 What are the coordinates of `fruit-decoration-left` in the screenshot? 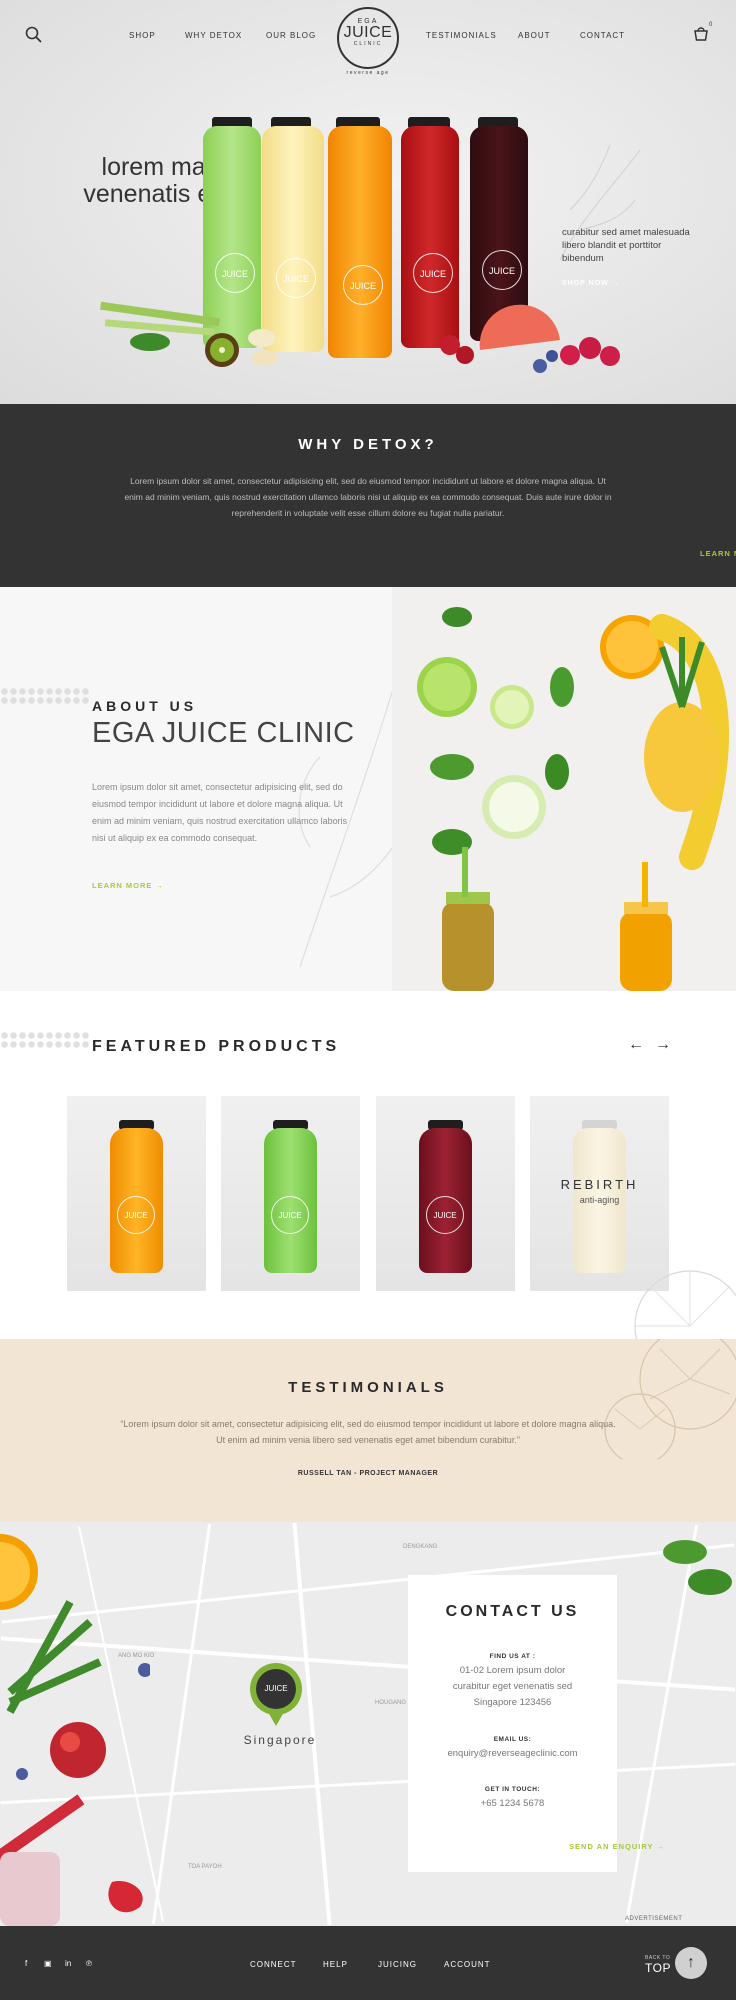 It's located at (189, 334).